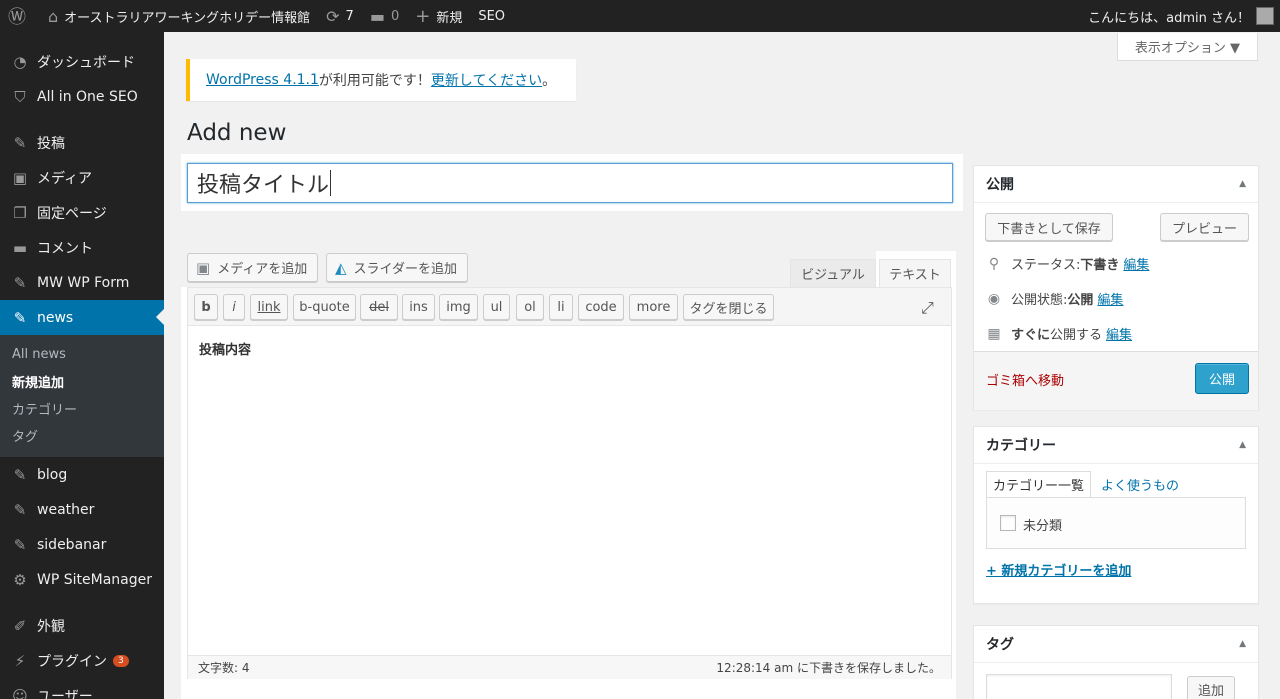 This screenshot has height=699, width=1280. What do you see at coordinates (423, 16) in the screenshot?
I see `plus-icon: +` at bounding box center [423, 16].